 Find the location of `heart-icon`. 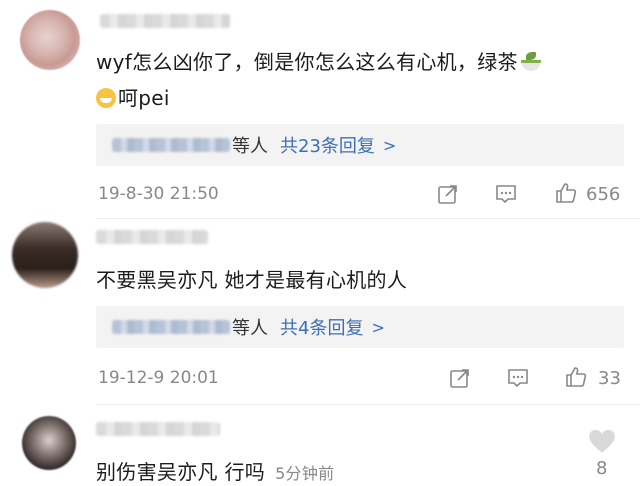

heart-icon is located at coordinates (602, 441).